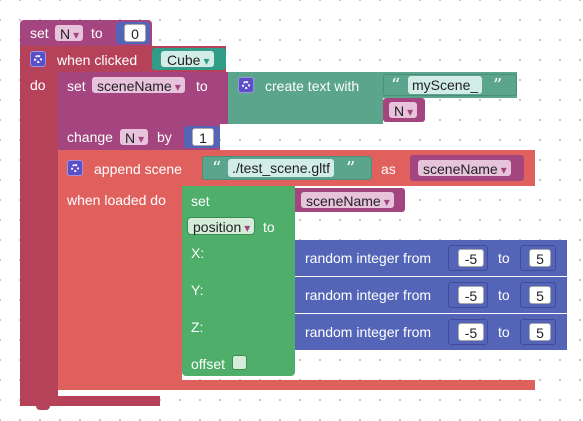 The image size is (583, 421). I want to click on offset-checkbox, so click(239, 362).